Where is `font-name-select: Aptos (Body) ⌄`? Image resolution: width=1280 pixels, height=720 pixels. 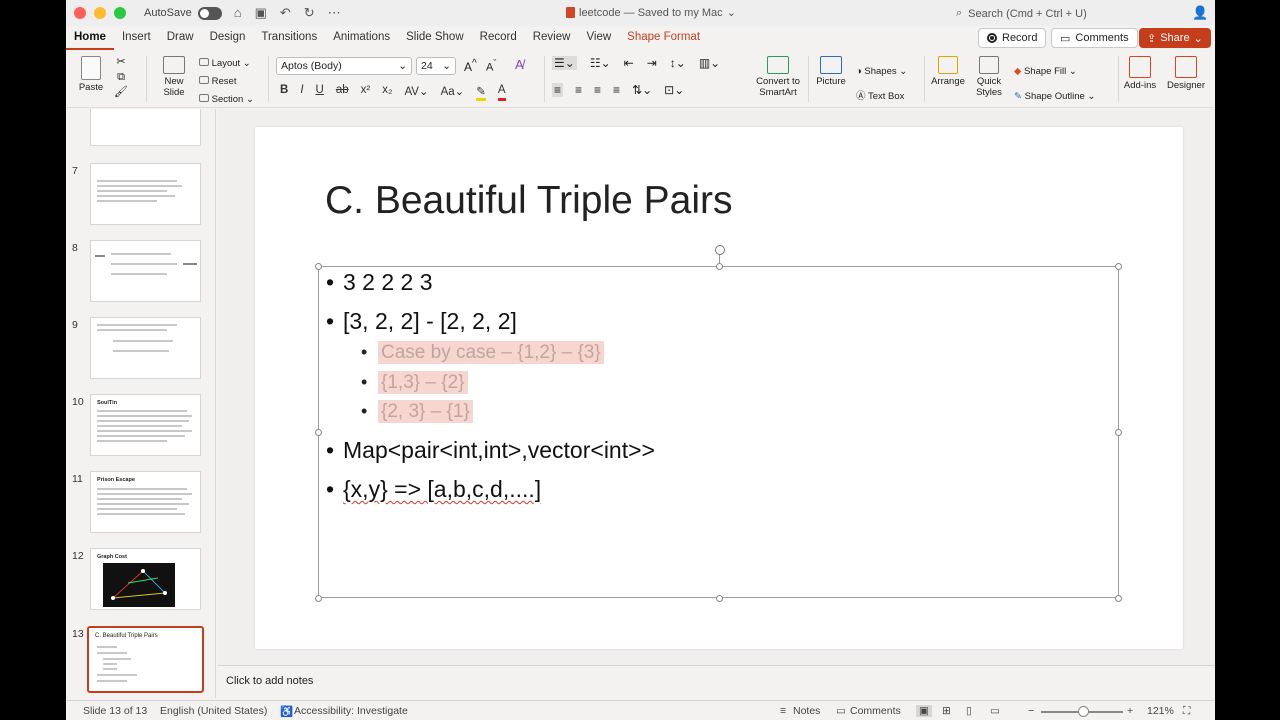
font-name-select: Aptos (Body) ⌄ is located at coordinates (344, 66).